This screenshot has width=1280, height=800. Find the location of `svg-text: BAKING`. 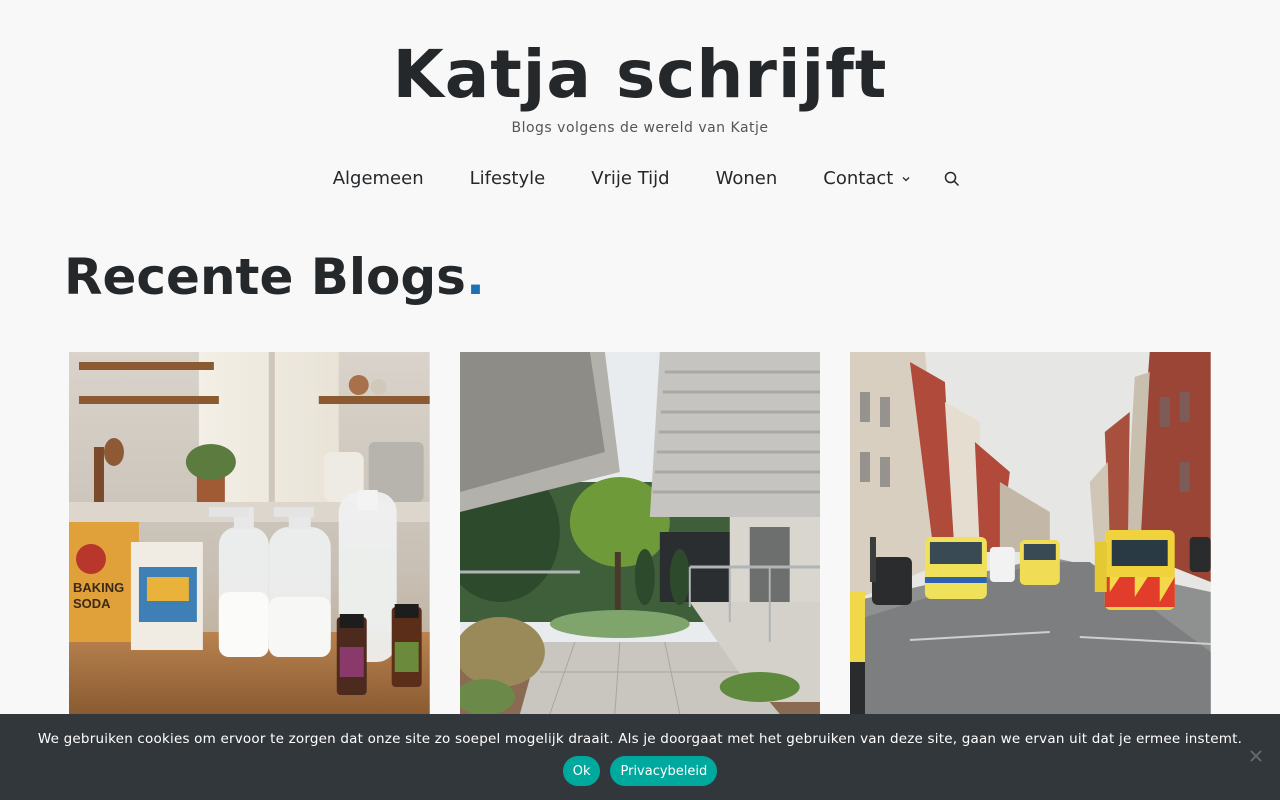

svg-text: BAKING is located at coordinates (98, 587).